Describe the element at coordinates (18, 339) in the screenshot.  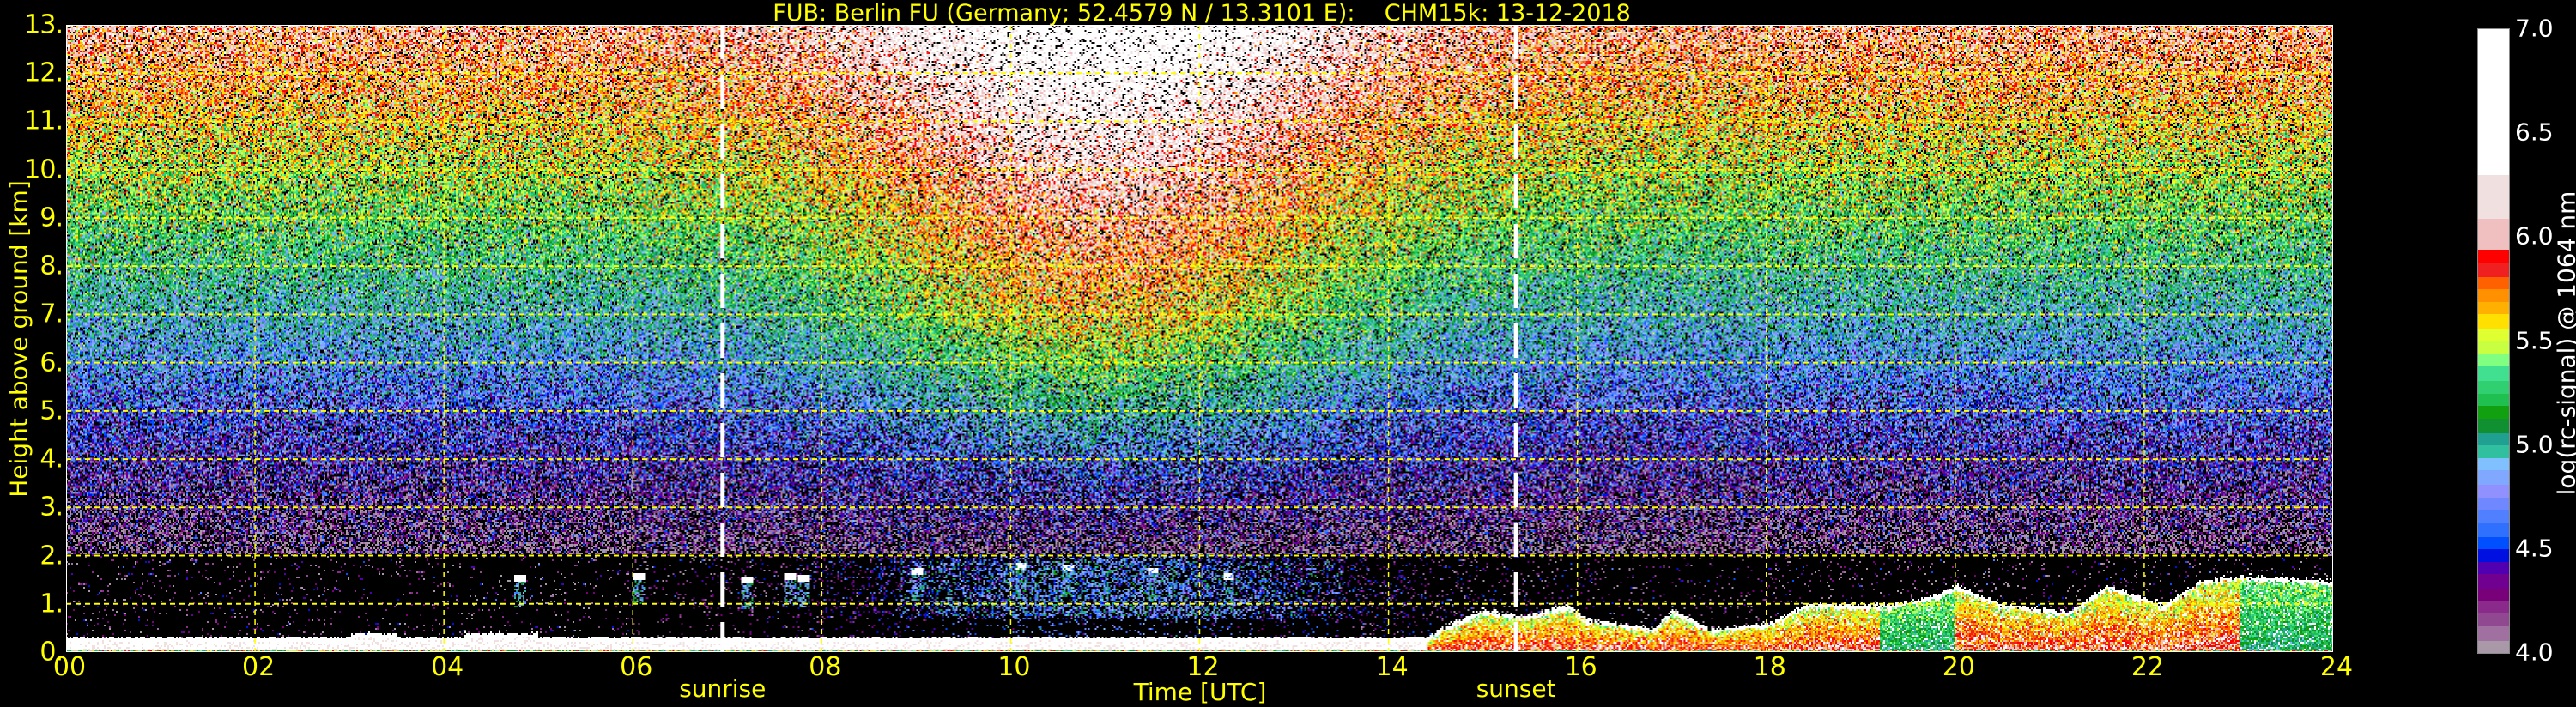
I see `y-axis-label: Height above ground [km]` at that location.